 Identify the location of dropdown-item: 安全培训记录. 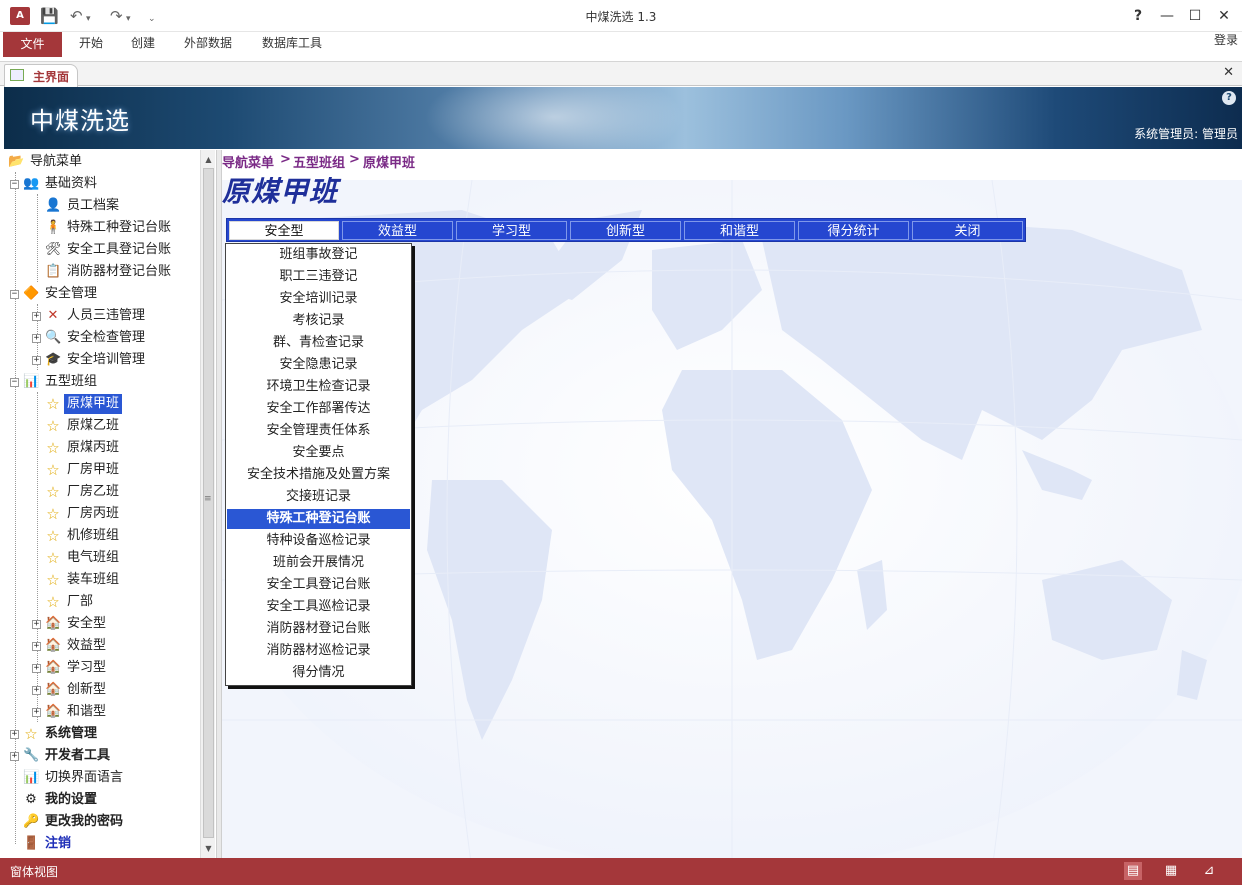
(318, 299).